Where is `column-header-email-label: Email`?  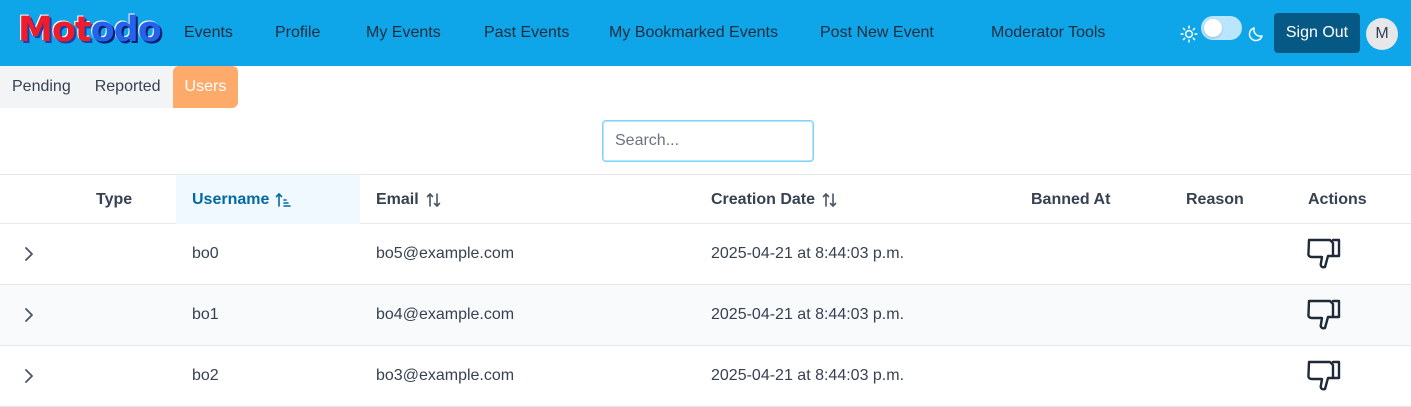
column-header-email-label: Email is located at coordinates (397, 199).